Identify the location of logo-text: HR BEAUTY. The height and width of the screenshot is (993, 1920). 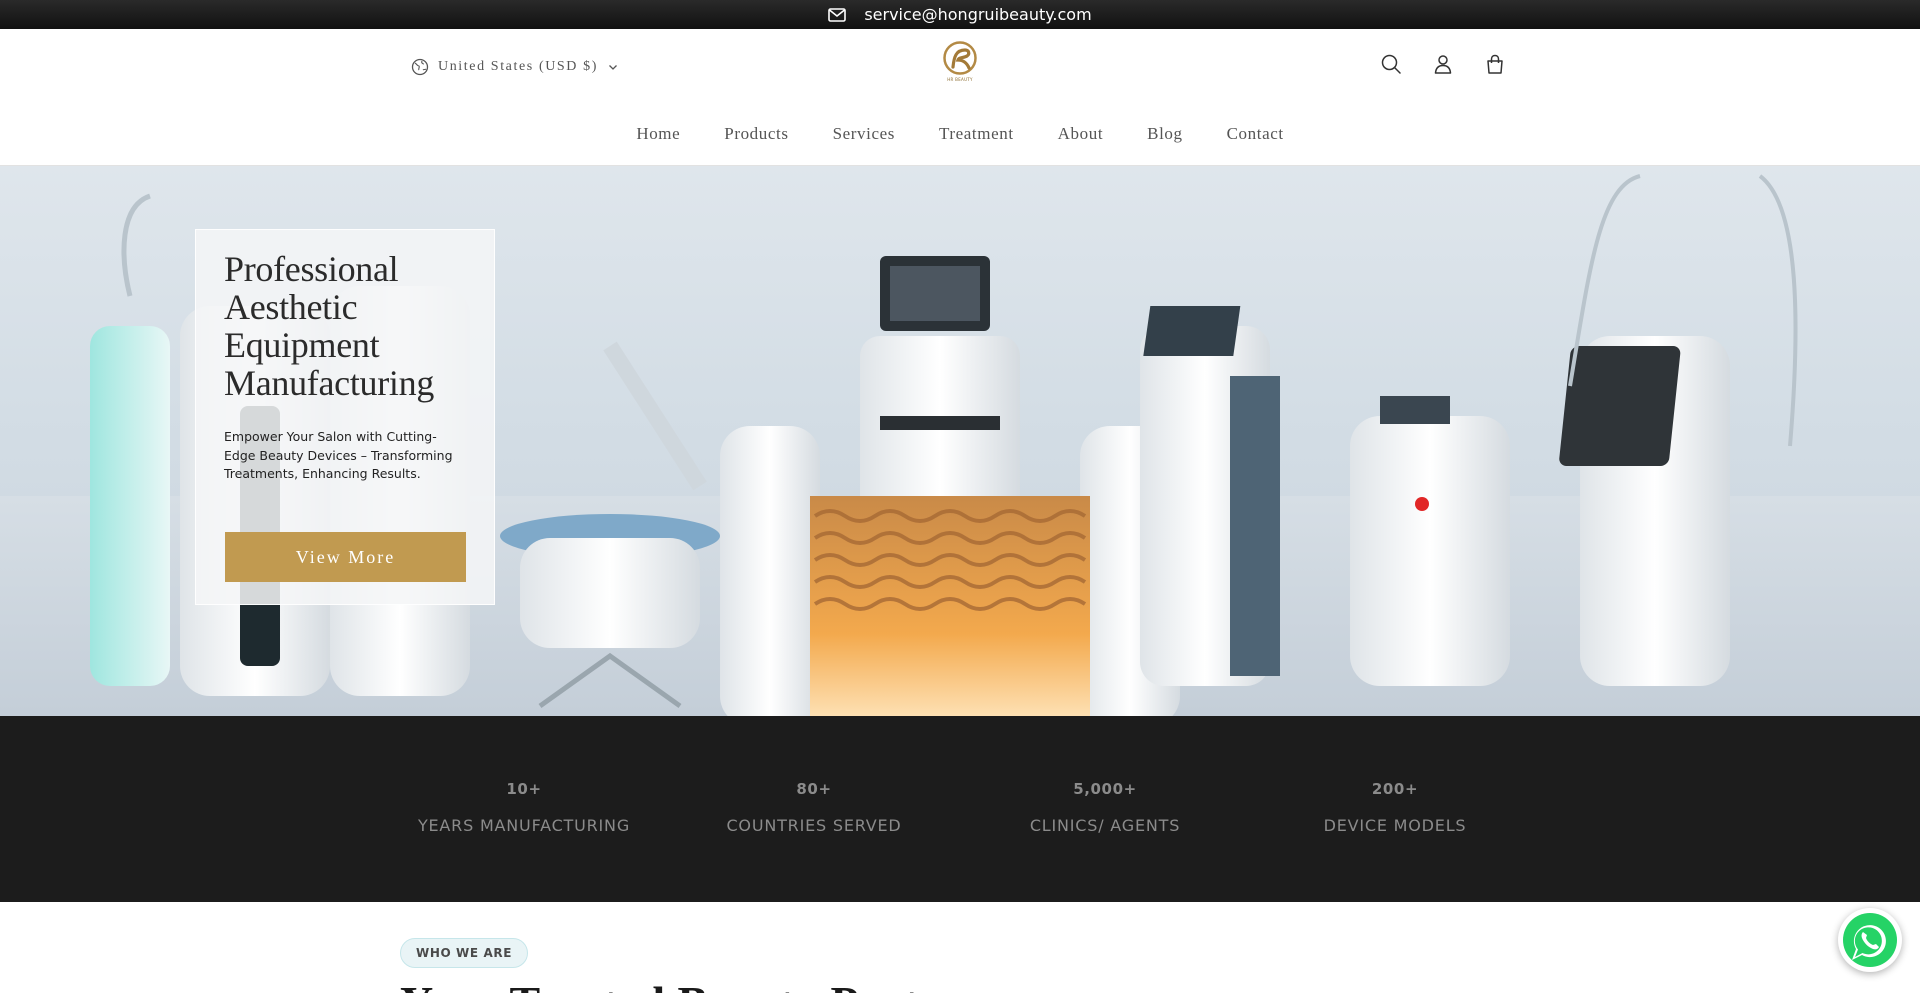
(960, 79).